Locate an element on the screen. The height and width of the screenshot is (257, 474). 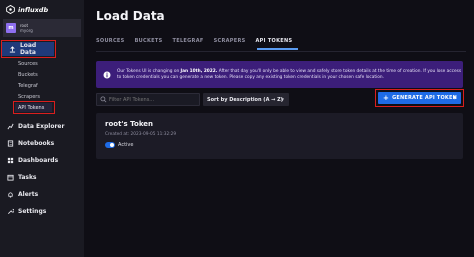
toggle-knob is located at coordinates (112, 145).